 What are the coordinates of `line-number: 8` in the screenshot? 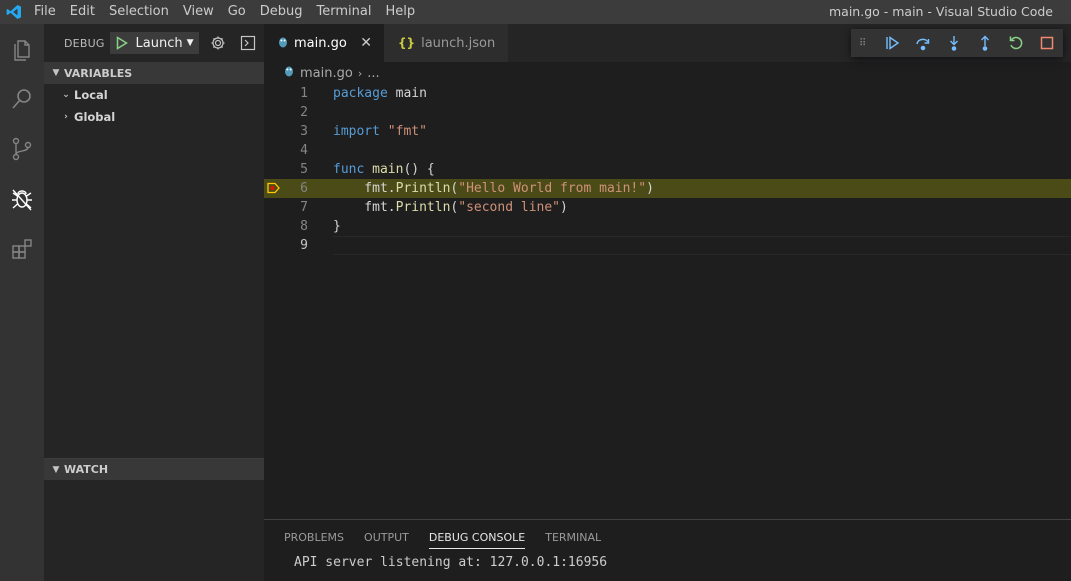 It's located at (304, 226).